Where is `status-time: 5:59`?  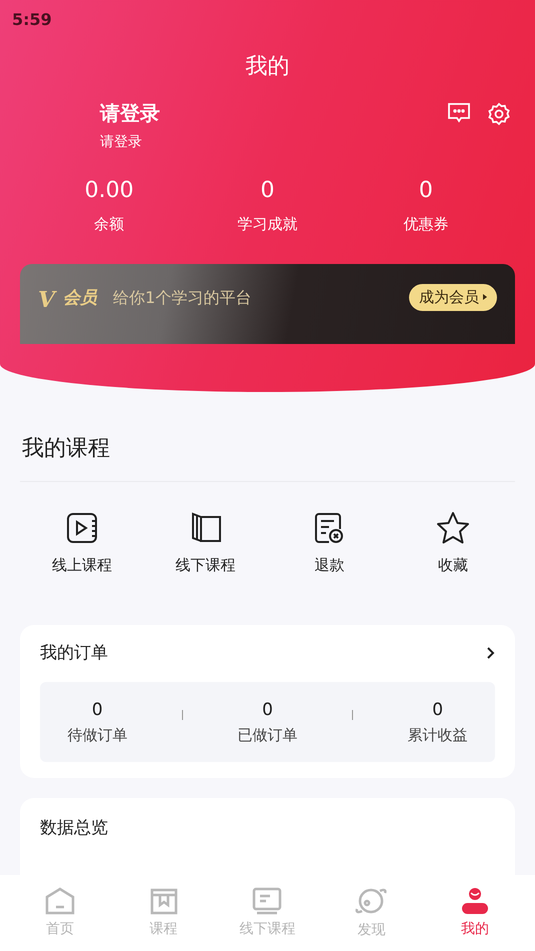 status-time: 5:59 is located at coordinates (32, 19).